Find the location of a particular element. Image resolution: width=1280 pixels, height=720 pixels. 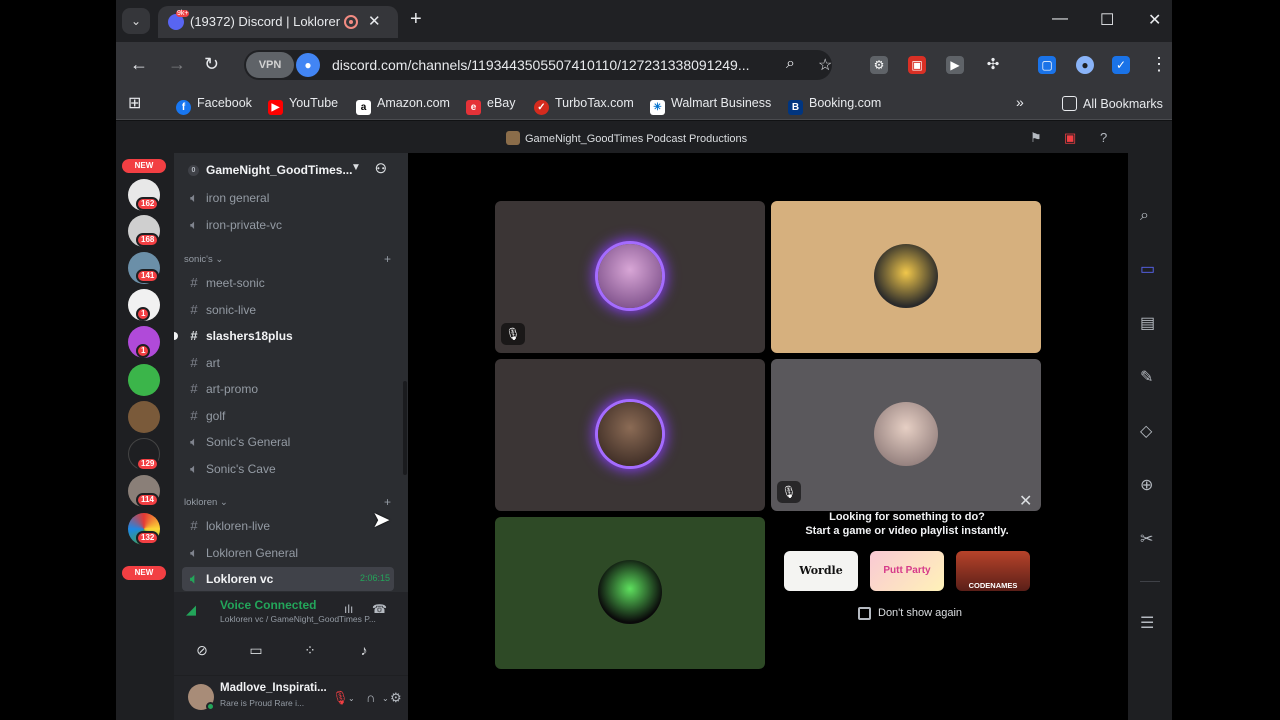

channel-item: # slashers18plus is located at coordinates (284, 336).